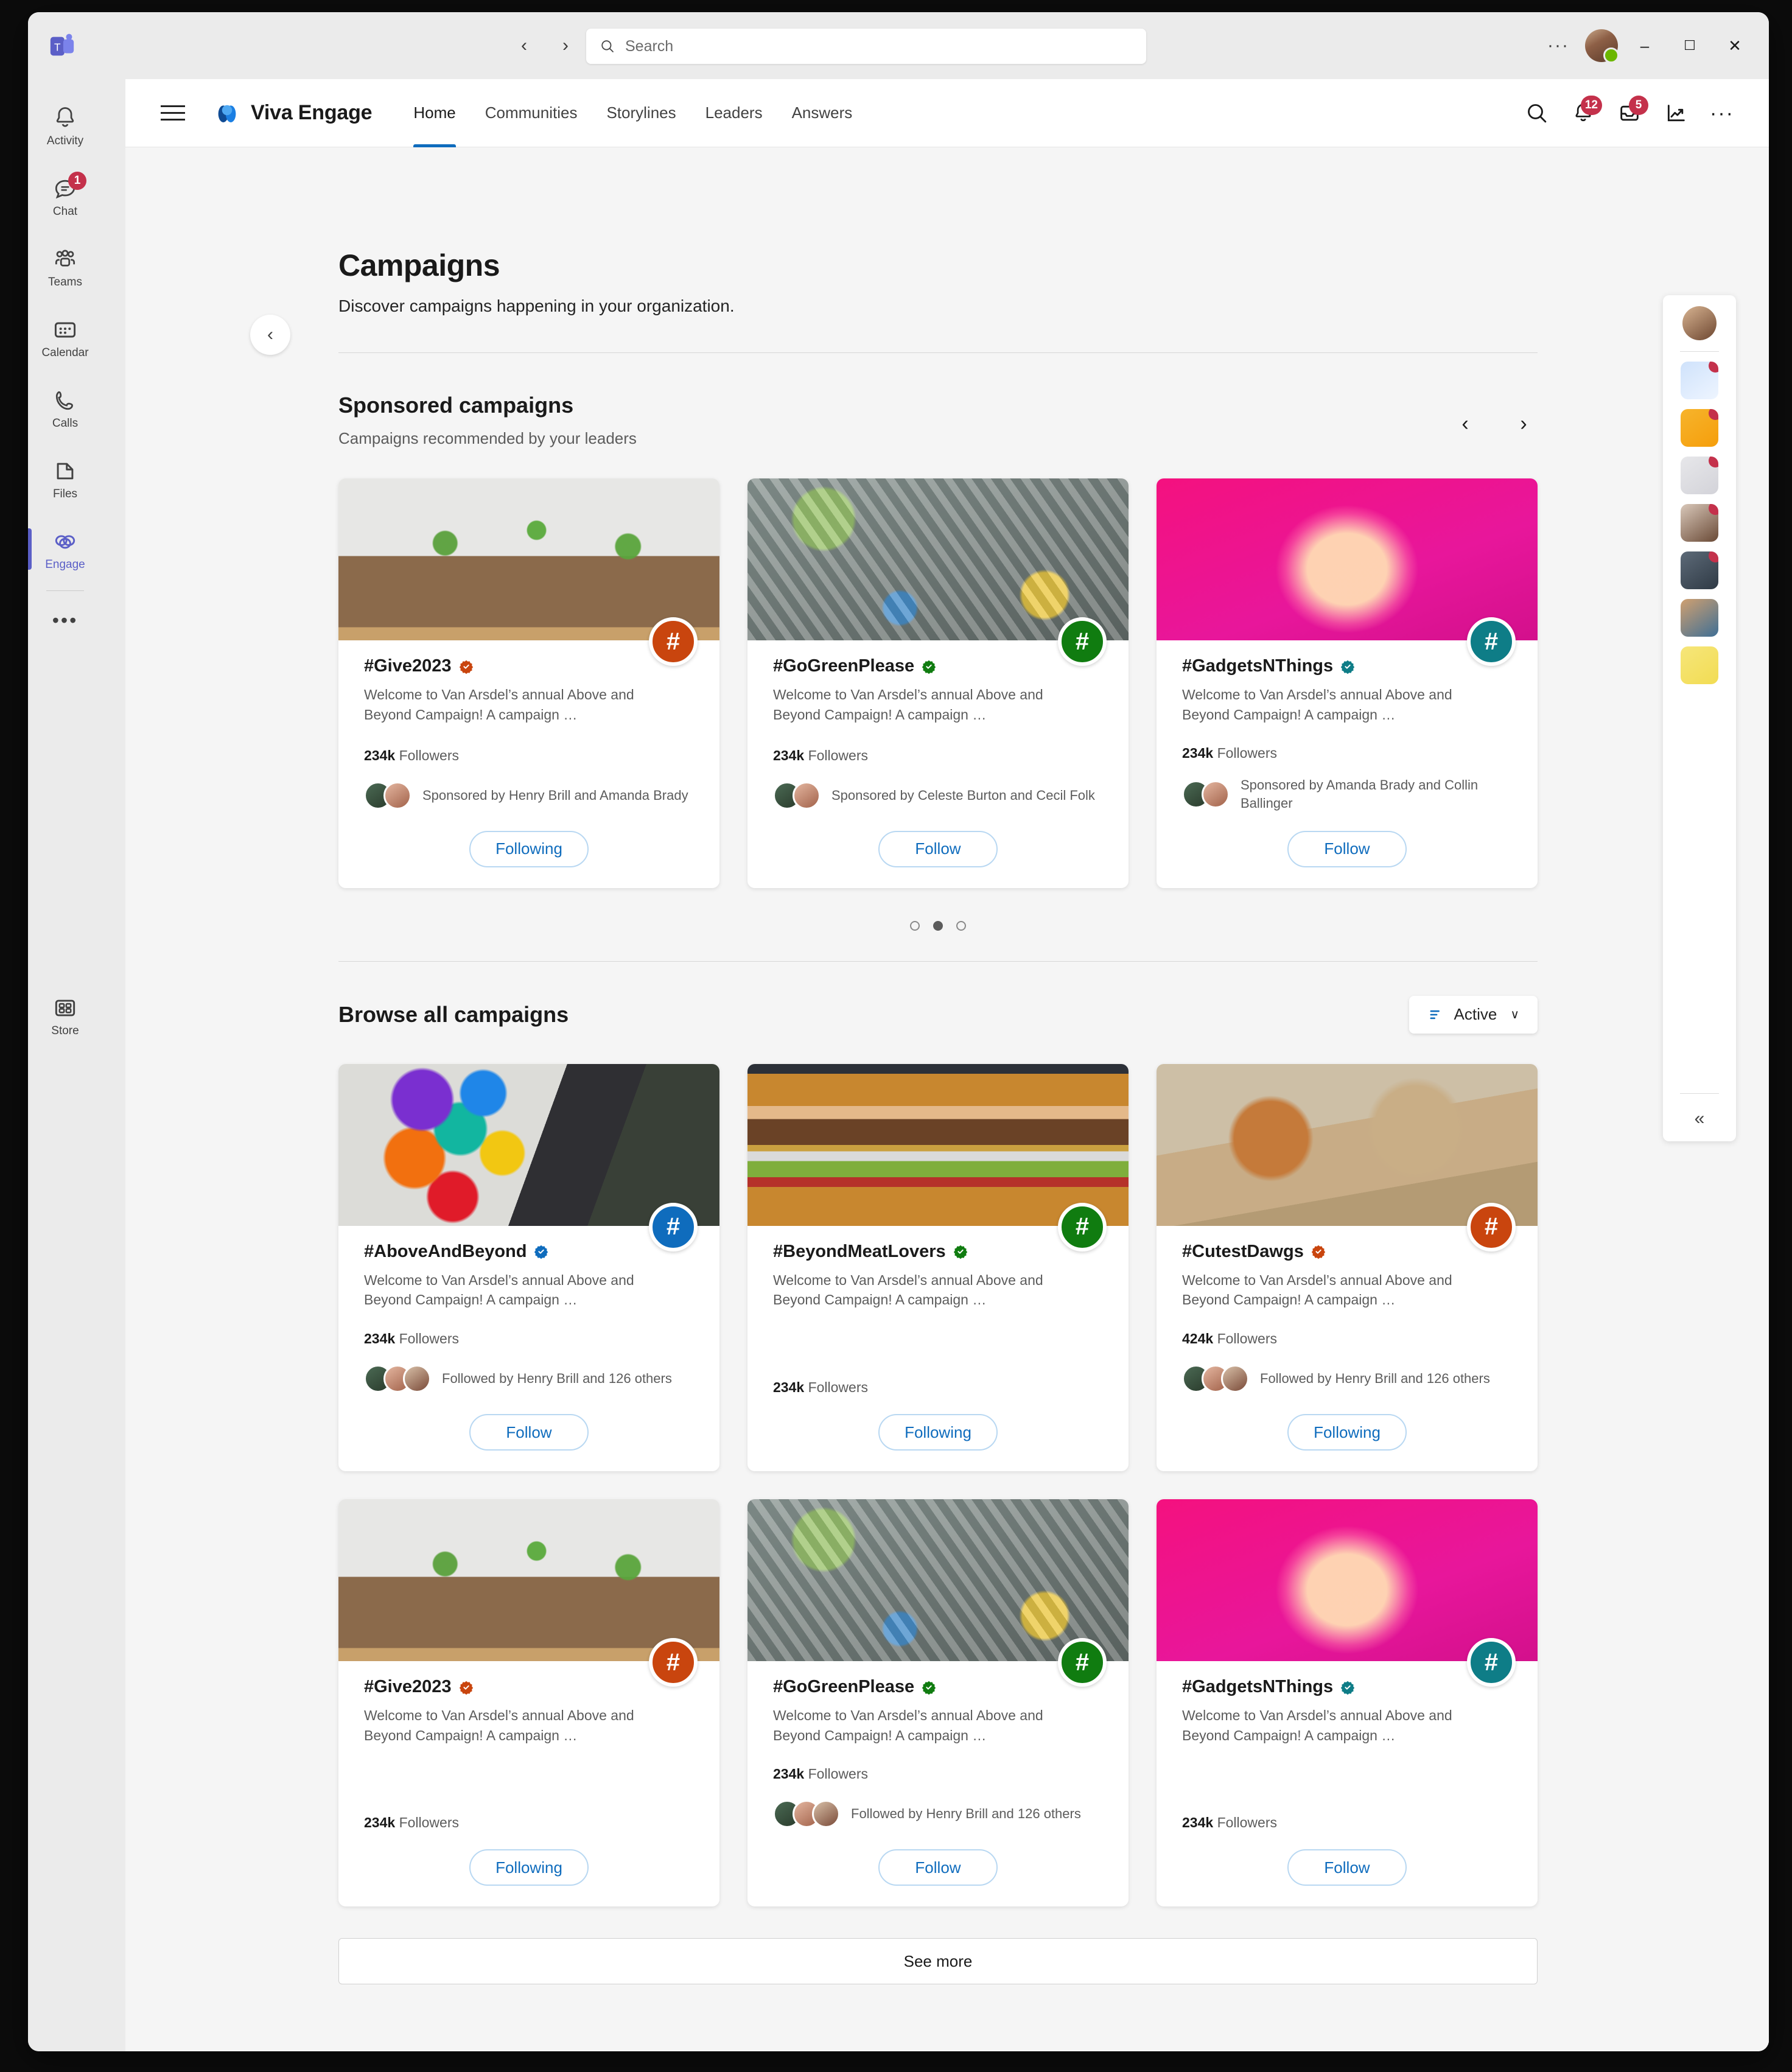 Image resolution: width=1792 pixels, height=2072 pixels. Describe the element at coordinates (175, 113) in the screenshot. I see `hamburger-menu-icon` at that location.